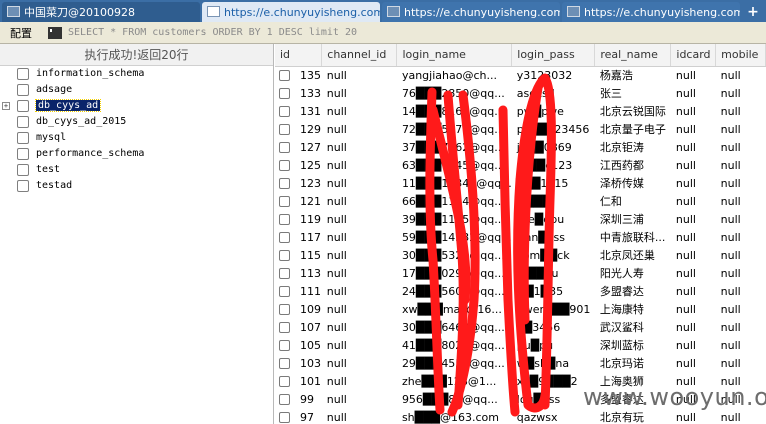 This screenshot has width=766, height=424. I want to click on tab-label: 中国菜刀@20100928, so click(79, 12).